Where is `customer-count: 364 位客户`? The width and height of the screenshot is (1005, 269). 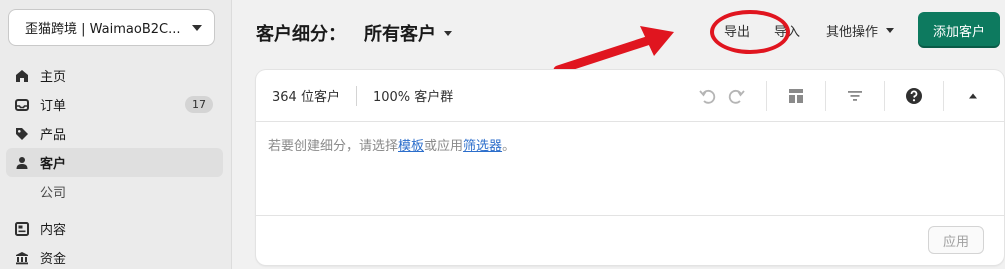 customer-count: 364 位客户 is located at coordinates (306, 97).